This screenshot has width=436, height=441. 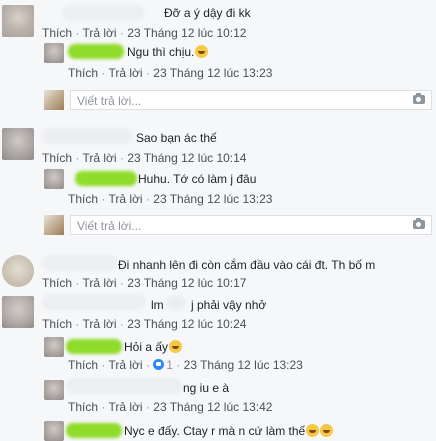 I want to click on like-count-icon, so click(x=159, y=364).